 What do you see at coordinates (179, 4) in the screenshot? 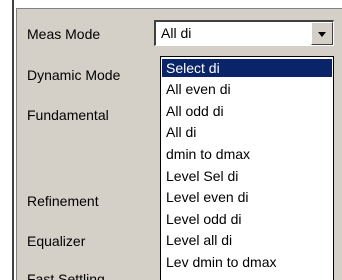
I see `panel-top-border` at bounding box center [179, 4].